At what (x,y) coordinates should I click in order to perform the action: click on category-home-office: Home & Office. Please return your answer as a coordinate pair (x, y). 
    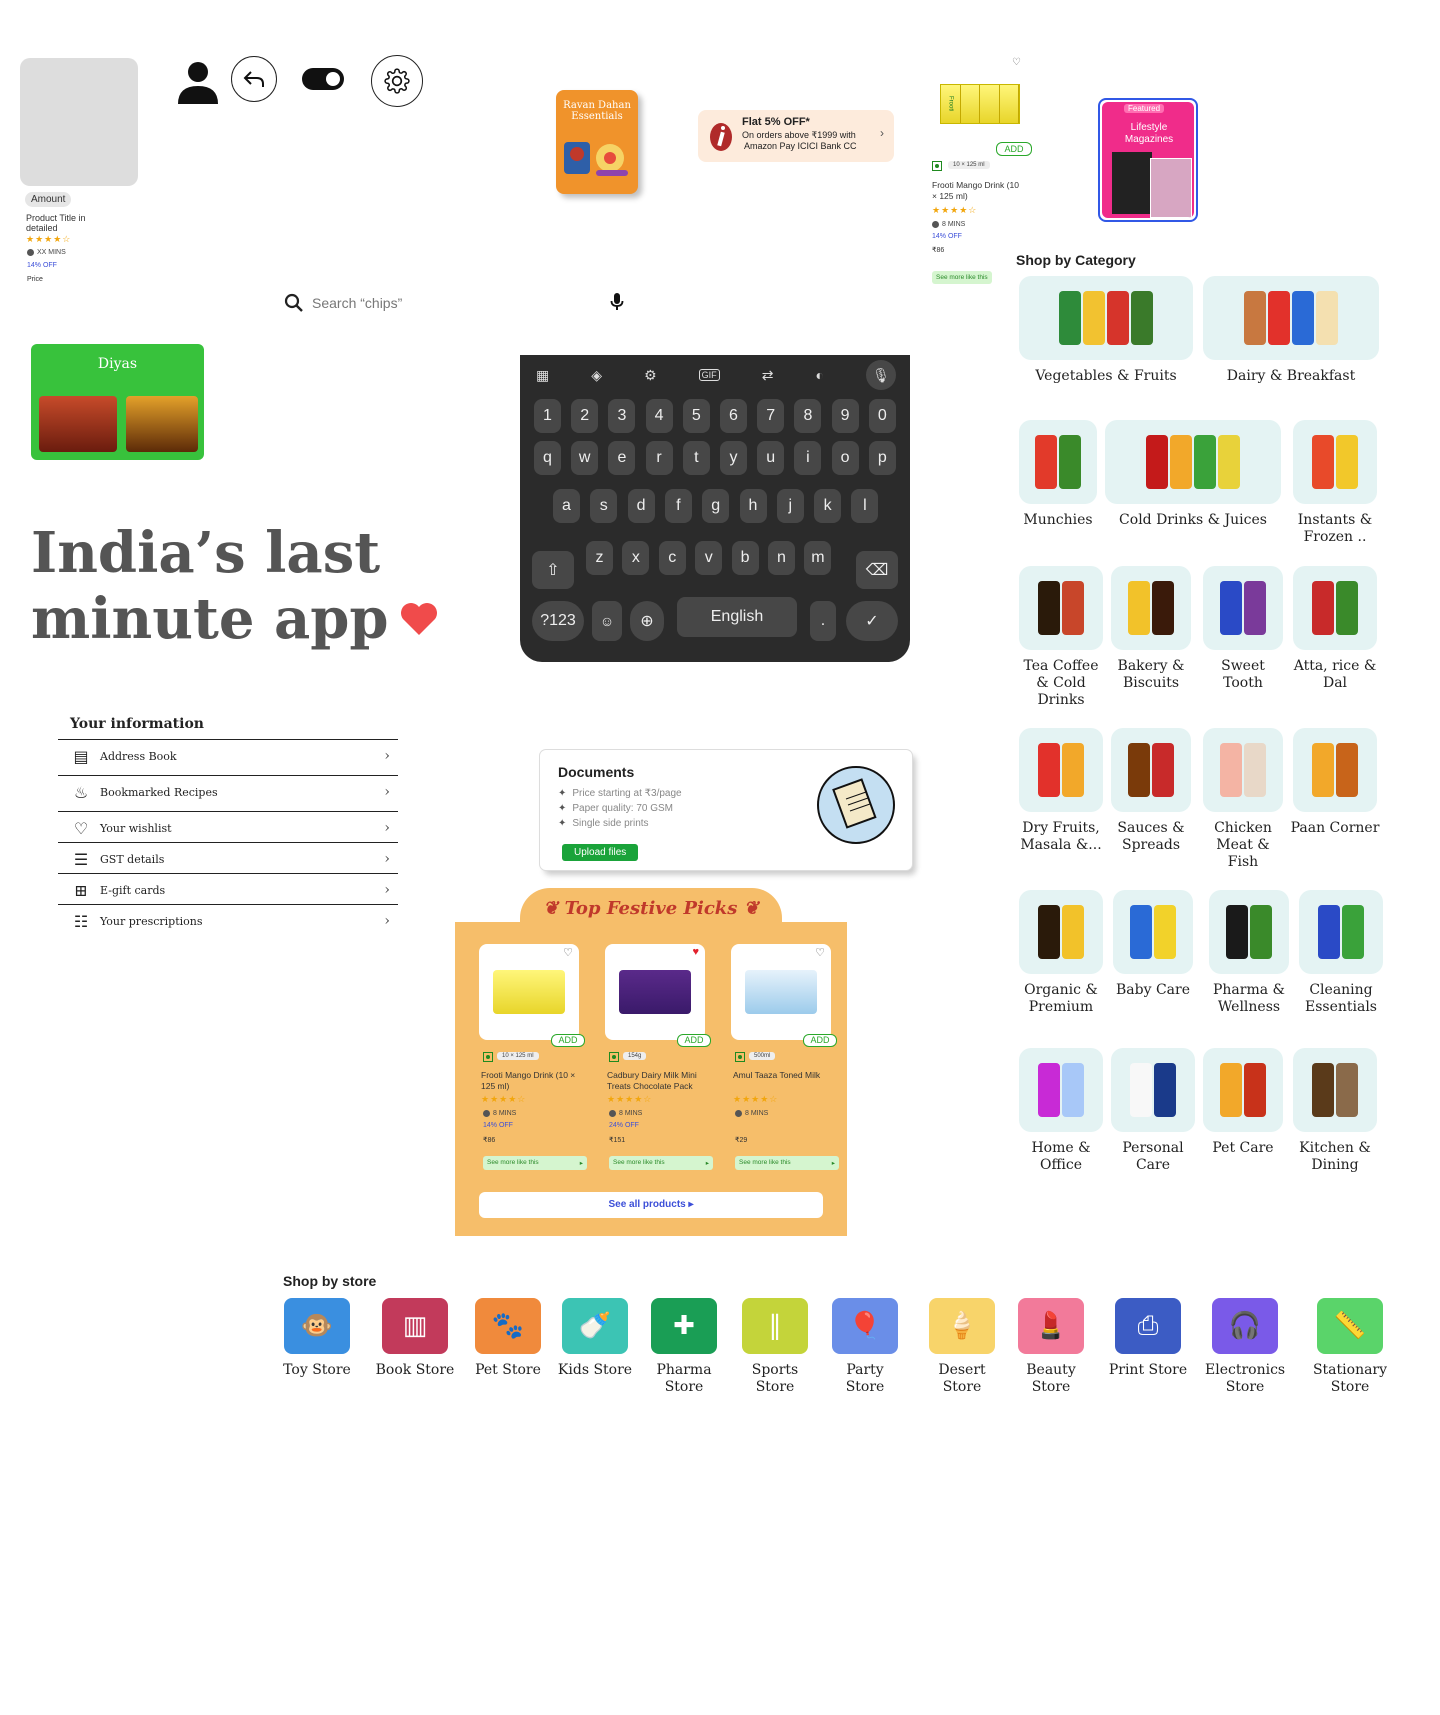
    Looking at the image, I should click on (1061, 1111).